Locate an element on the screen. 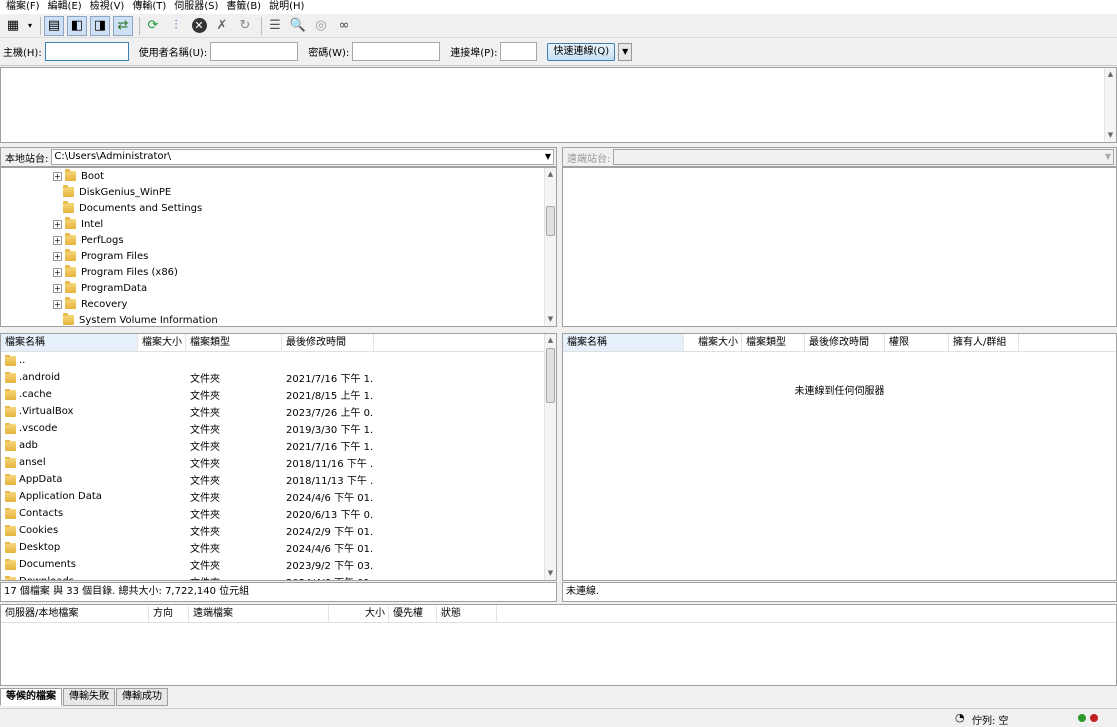 The height and width of the screenshot is (727, 1117). menu-item: 書籤(B) is located at coordinates (243, 7).